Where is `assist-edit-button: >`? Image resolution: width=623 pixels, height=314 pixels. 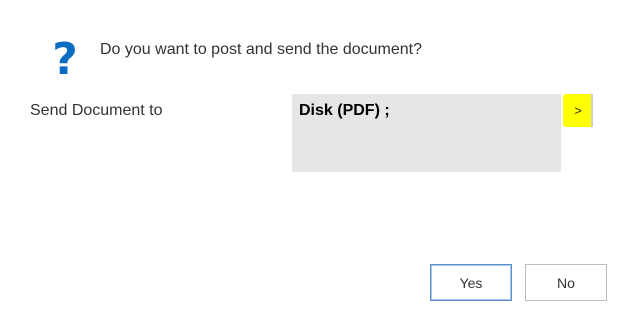 assist-edit-button: > is located at coordinates (578, 110).